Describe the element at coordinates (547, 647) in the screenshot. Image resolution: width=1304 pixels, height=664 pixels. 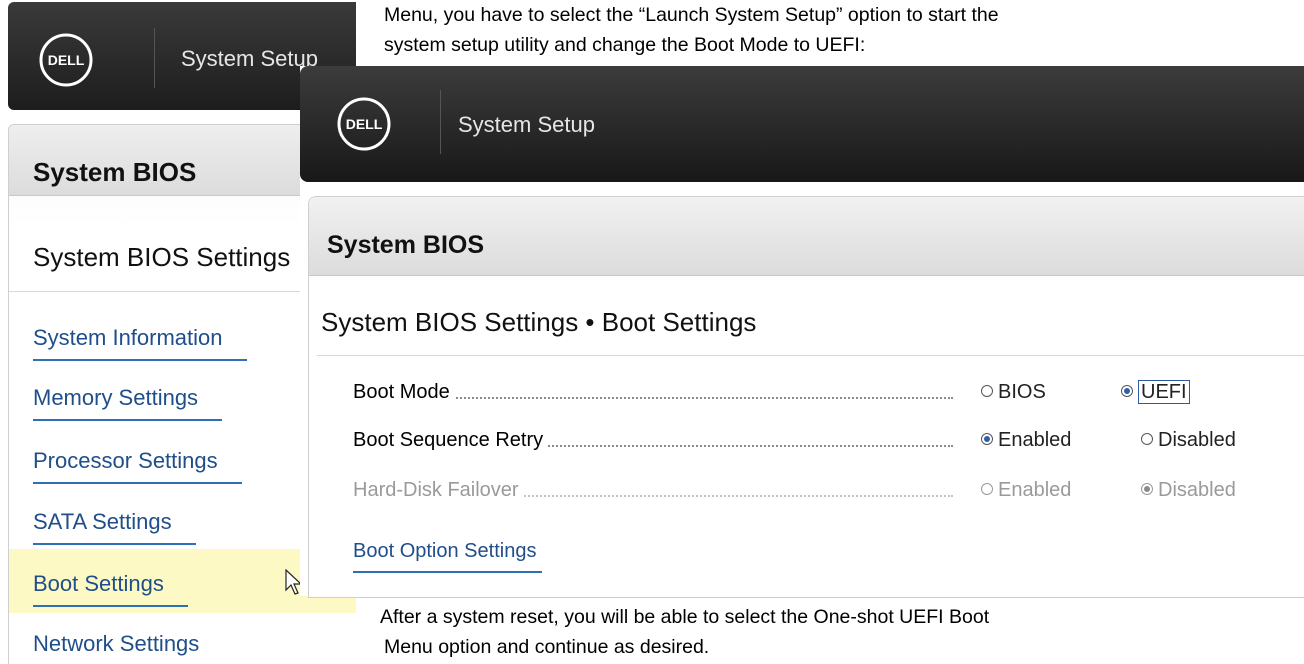
I see `doc-paragraph-line: Menu option and continue as desired.` at that location.